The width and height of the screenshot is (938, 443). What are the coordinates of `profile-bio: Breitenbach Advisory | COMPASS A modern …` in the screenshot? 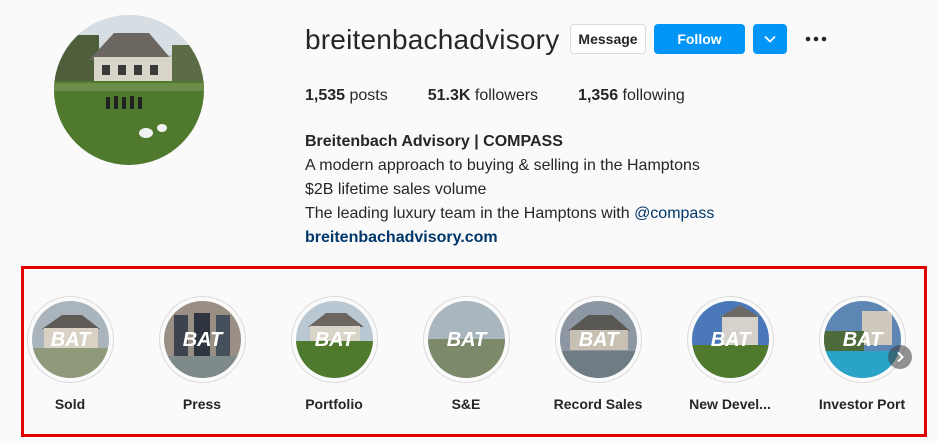 It's located at (509, 190).